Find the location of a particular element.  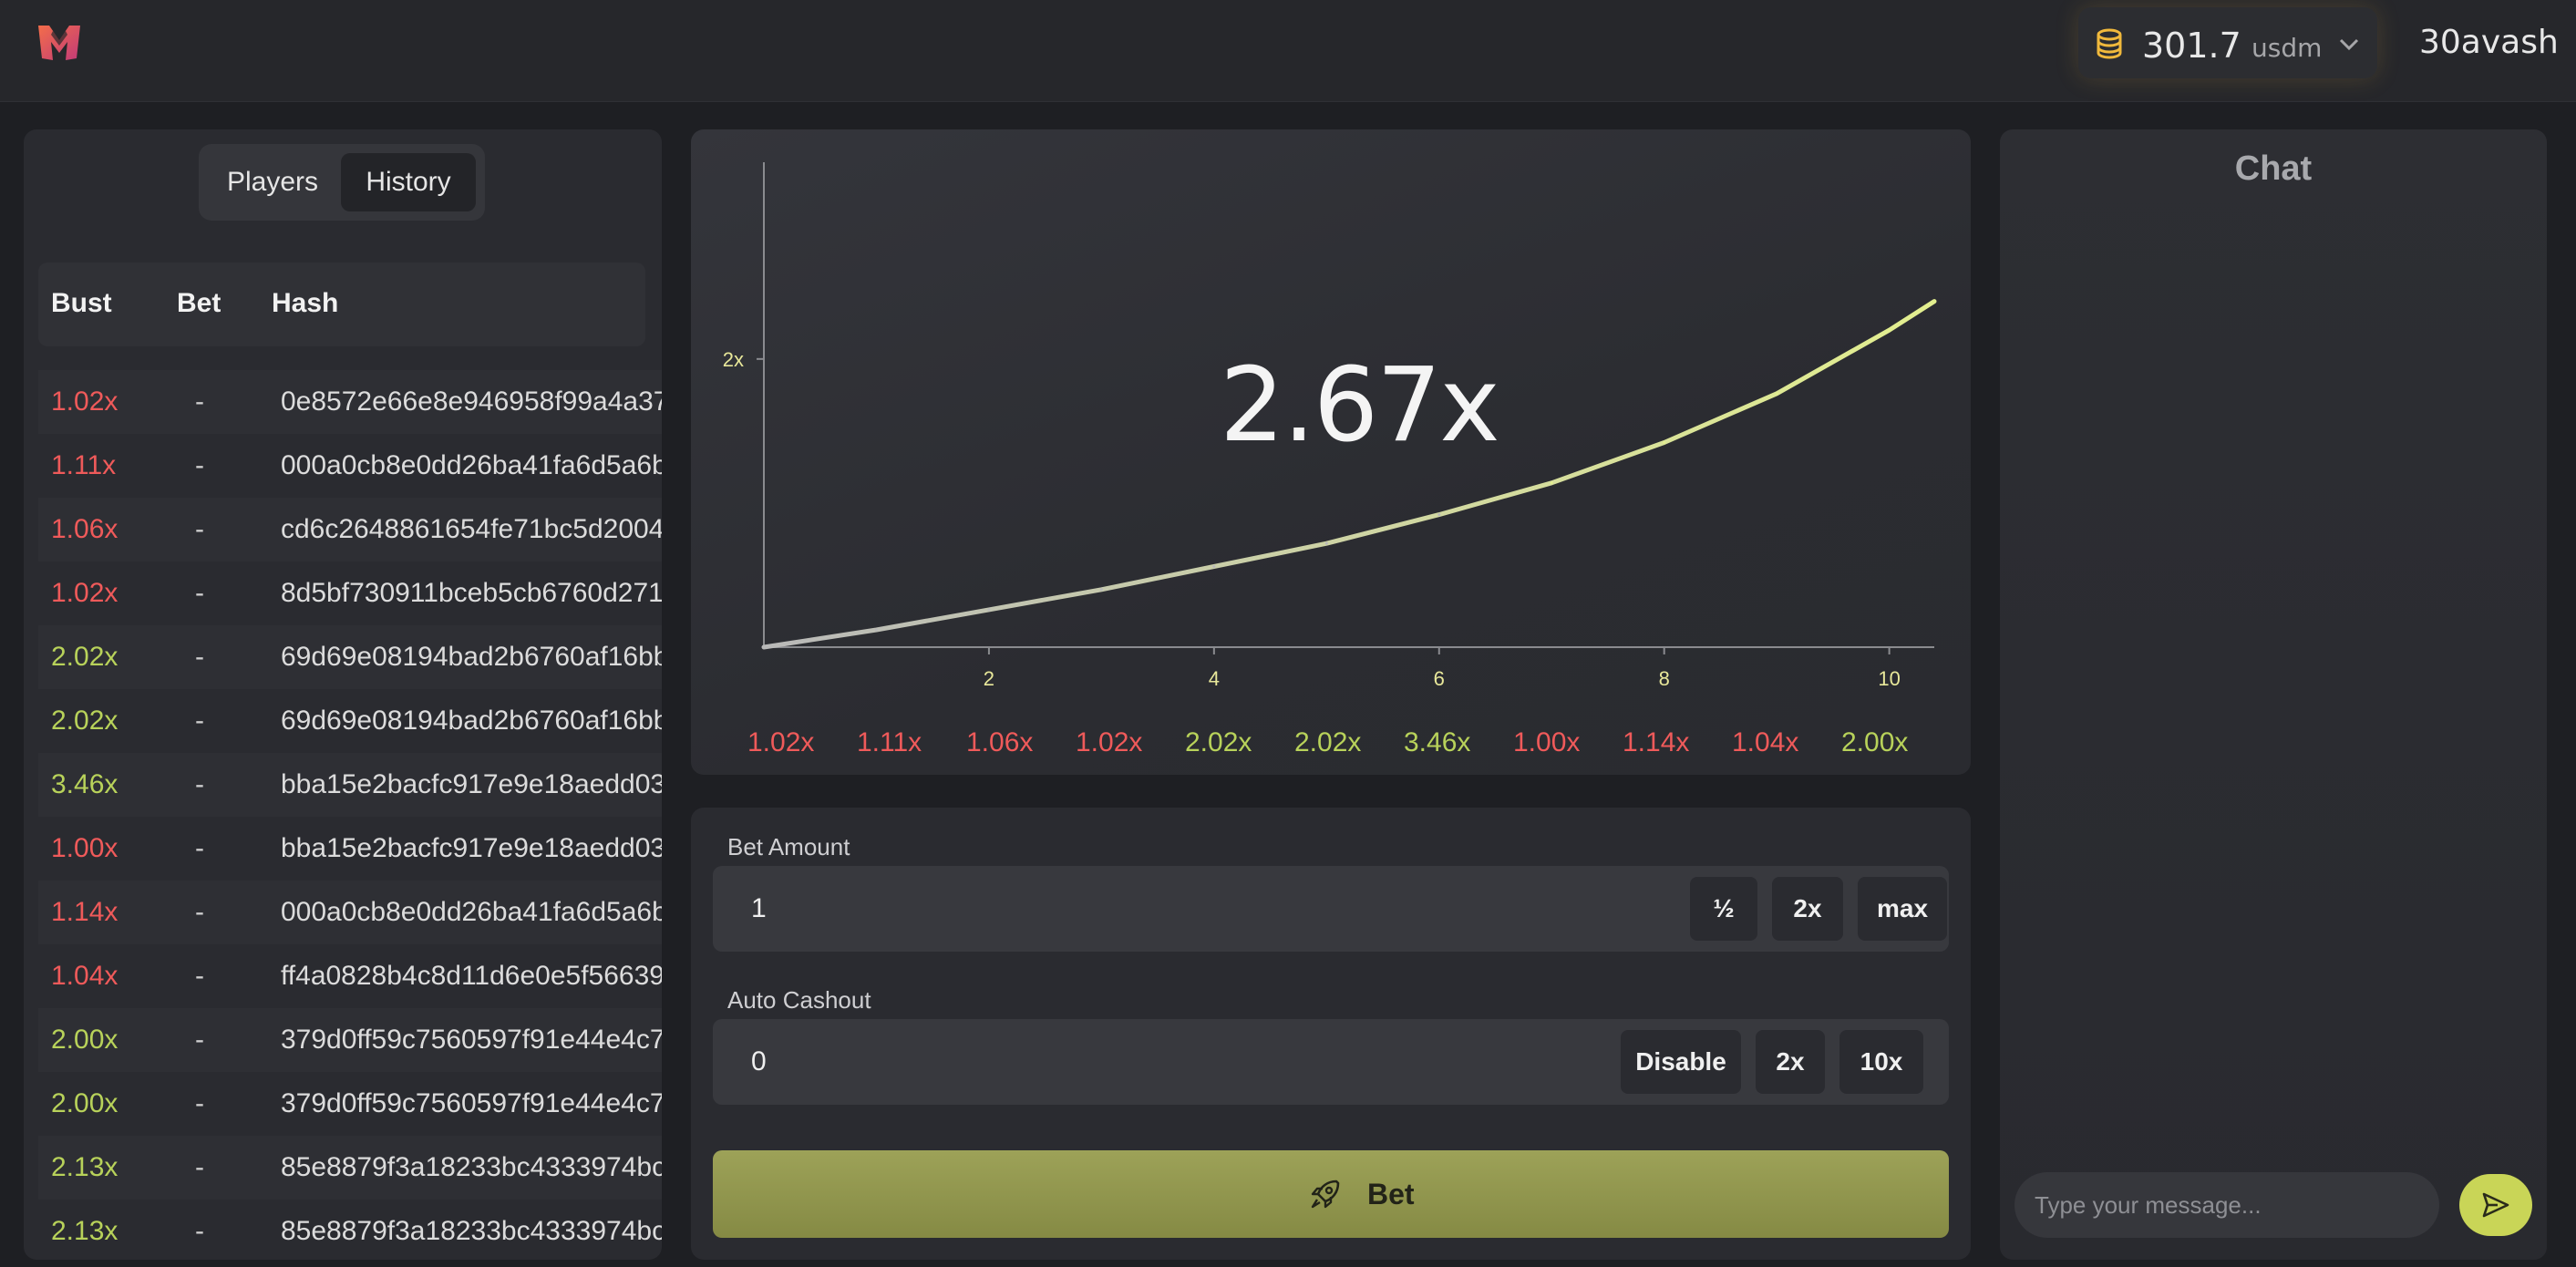

tab-history: History is located at coordinates (408, 182).